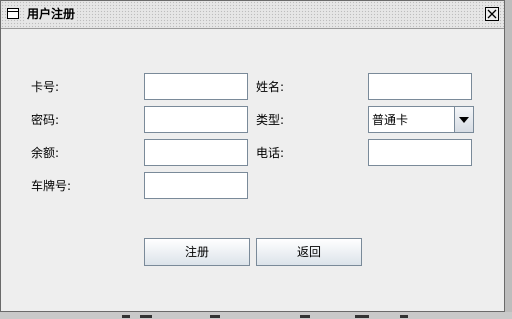 The width and height of the screenshot is (512, 319). I want to click on back-button: 返回, so click(309, 252).